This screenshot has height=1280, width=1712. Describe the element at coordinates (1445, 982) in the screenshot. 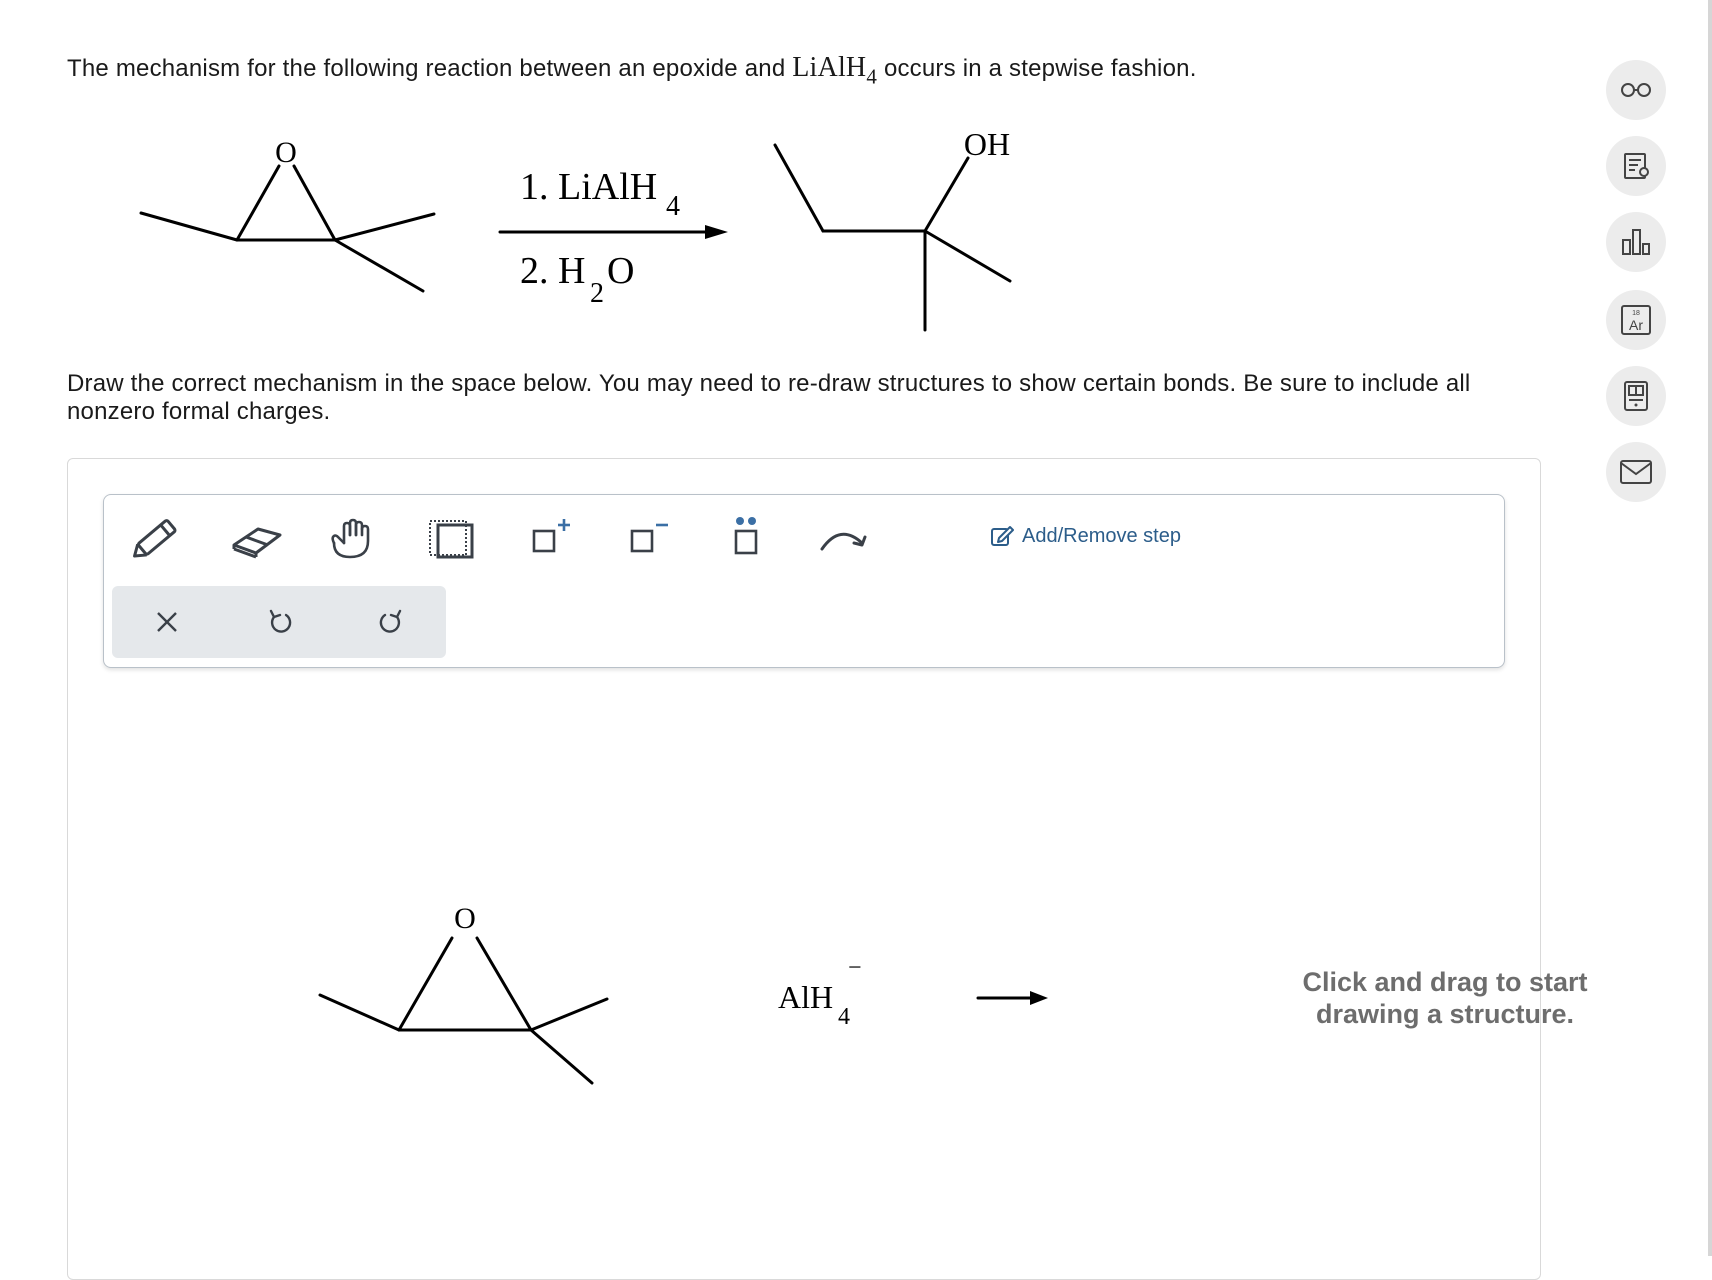

I see `canvas-hint-line1: Click and drag to start` at that location.